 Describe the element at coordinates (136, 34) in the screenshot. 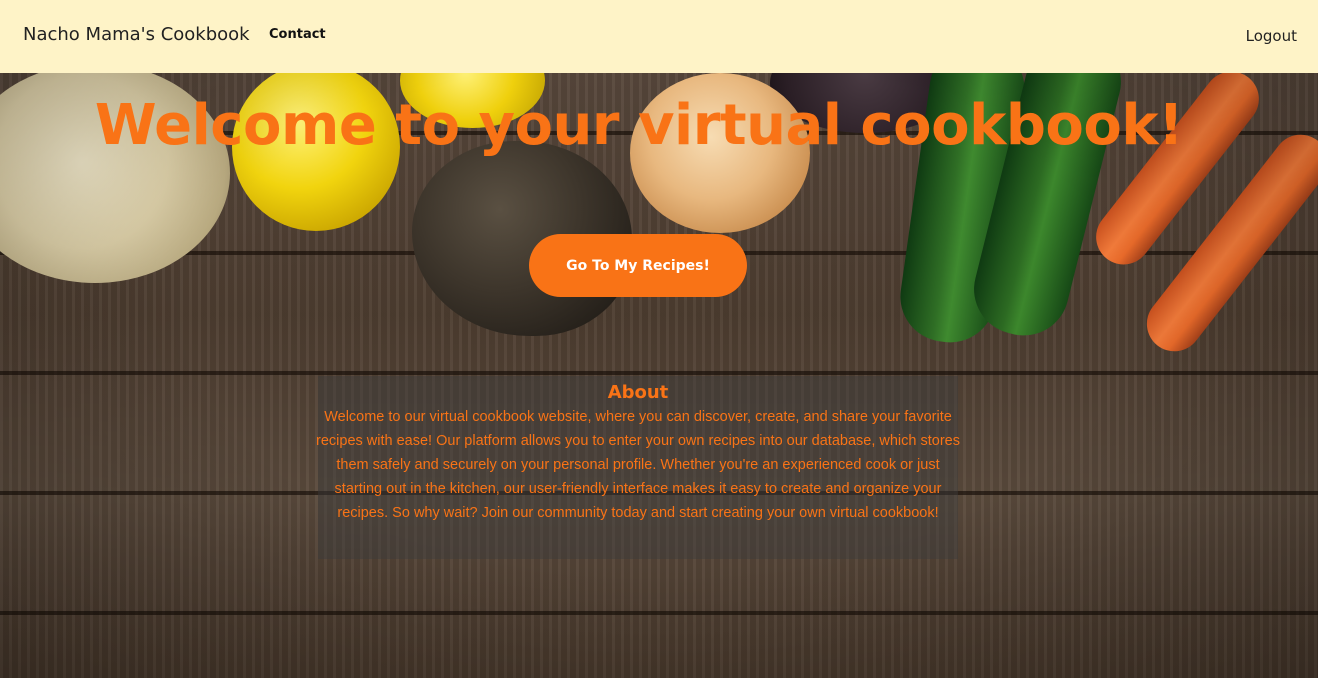

I see `brand-title: Nacho Mama's Cookbook` at that location.